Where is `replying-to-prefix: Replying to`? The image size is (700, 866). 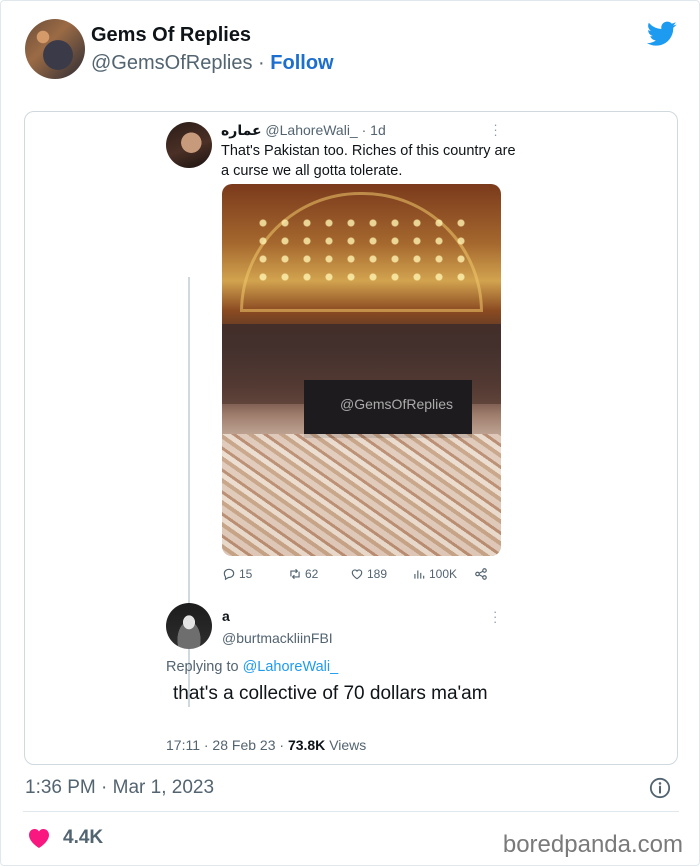
replying-to-prefix: Replying to is located at coordinates (202, 667).